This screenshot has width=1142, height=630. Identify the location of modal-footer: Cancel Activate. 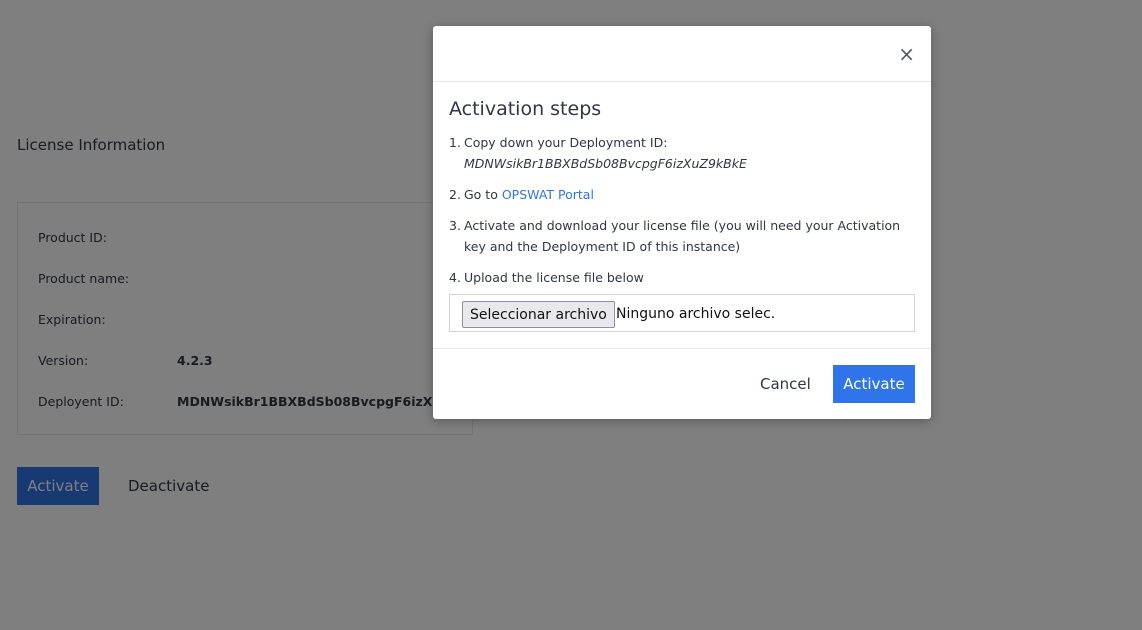
(682, 383).